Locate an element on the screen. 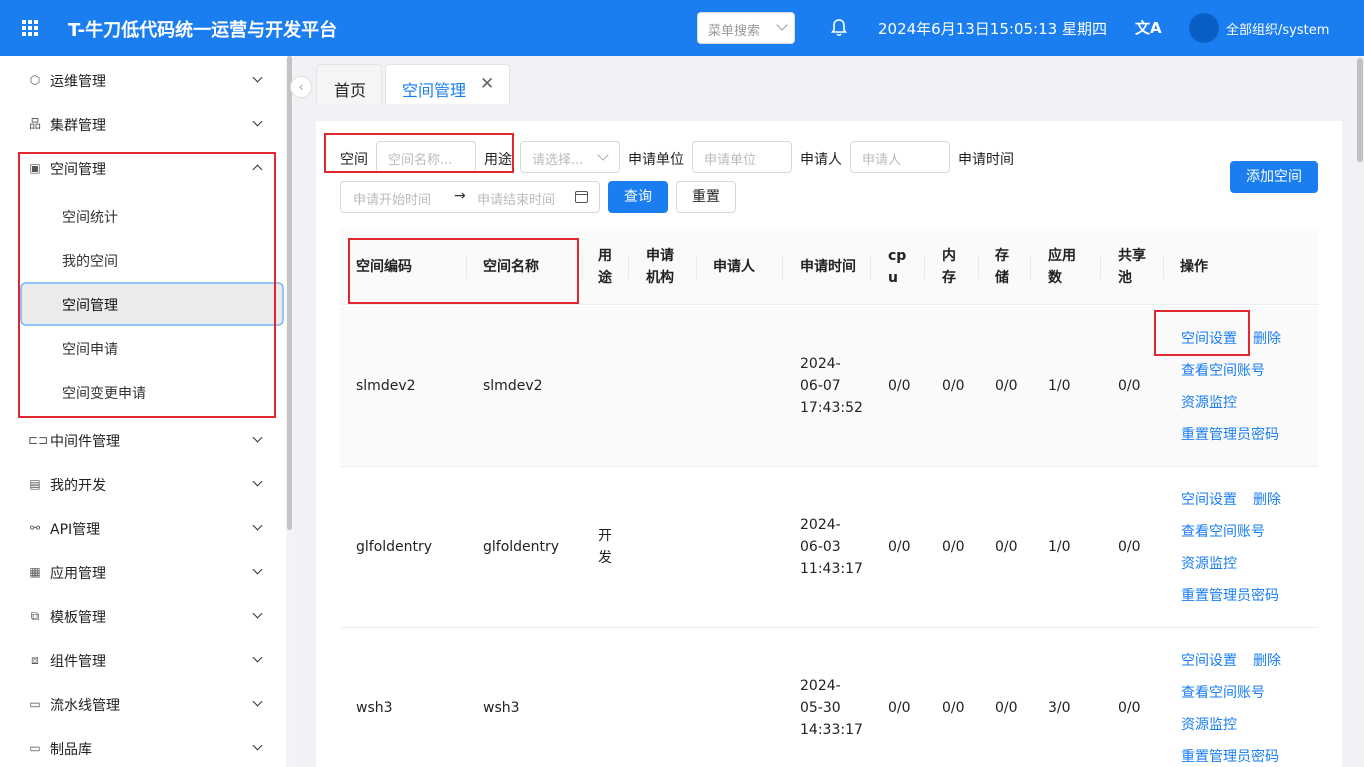 This screenshot has width=1364, height=767. sidebar-item-my-dev: ▤ 我的开发 is located at coordinates (143, 484).